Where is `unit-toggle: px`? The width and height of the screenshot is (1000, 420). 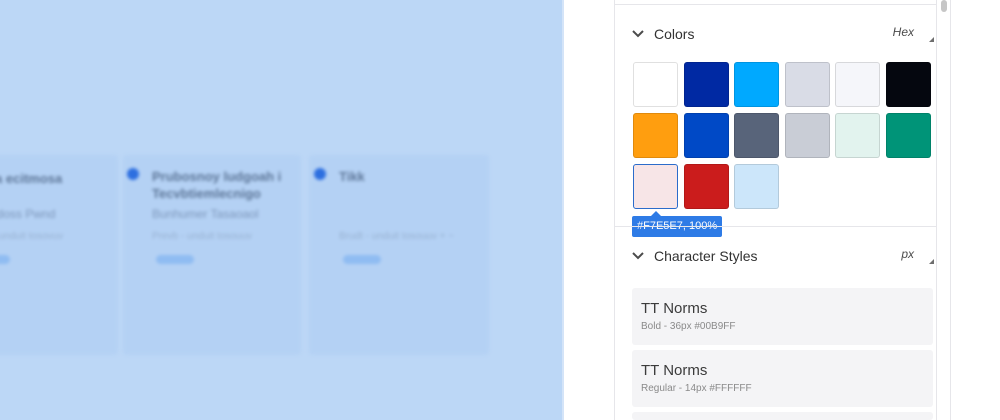 unit-toggle: px is located at coordinates (907, 254).